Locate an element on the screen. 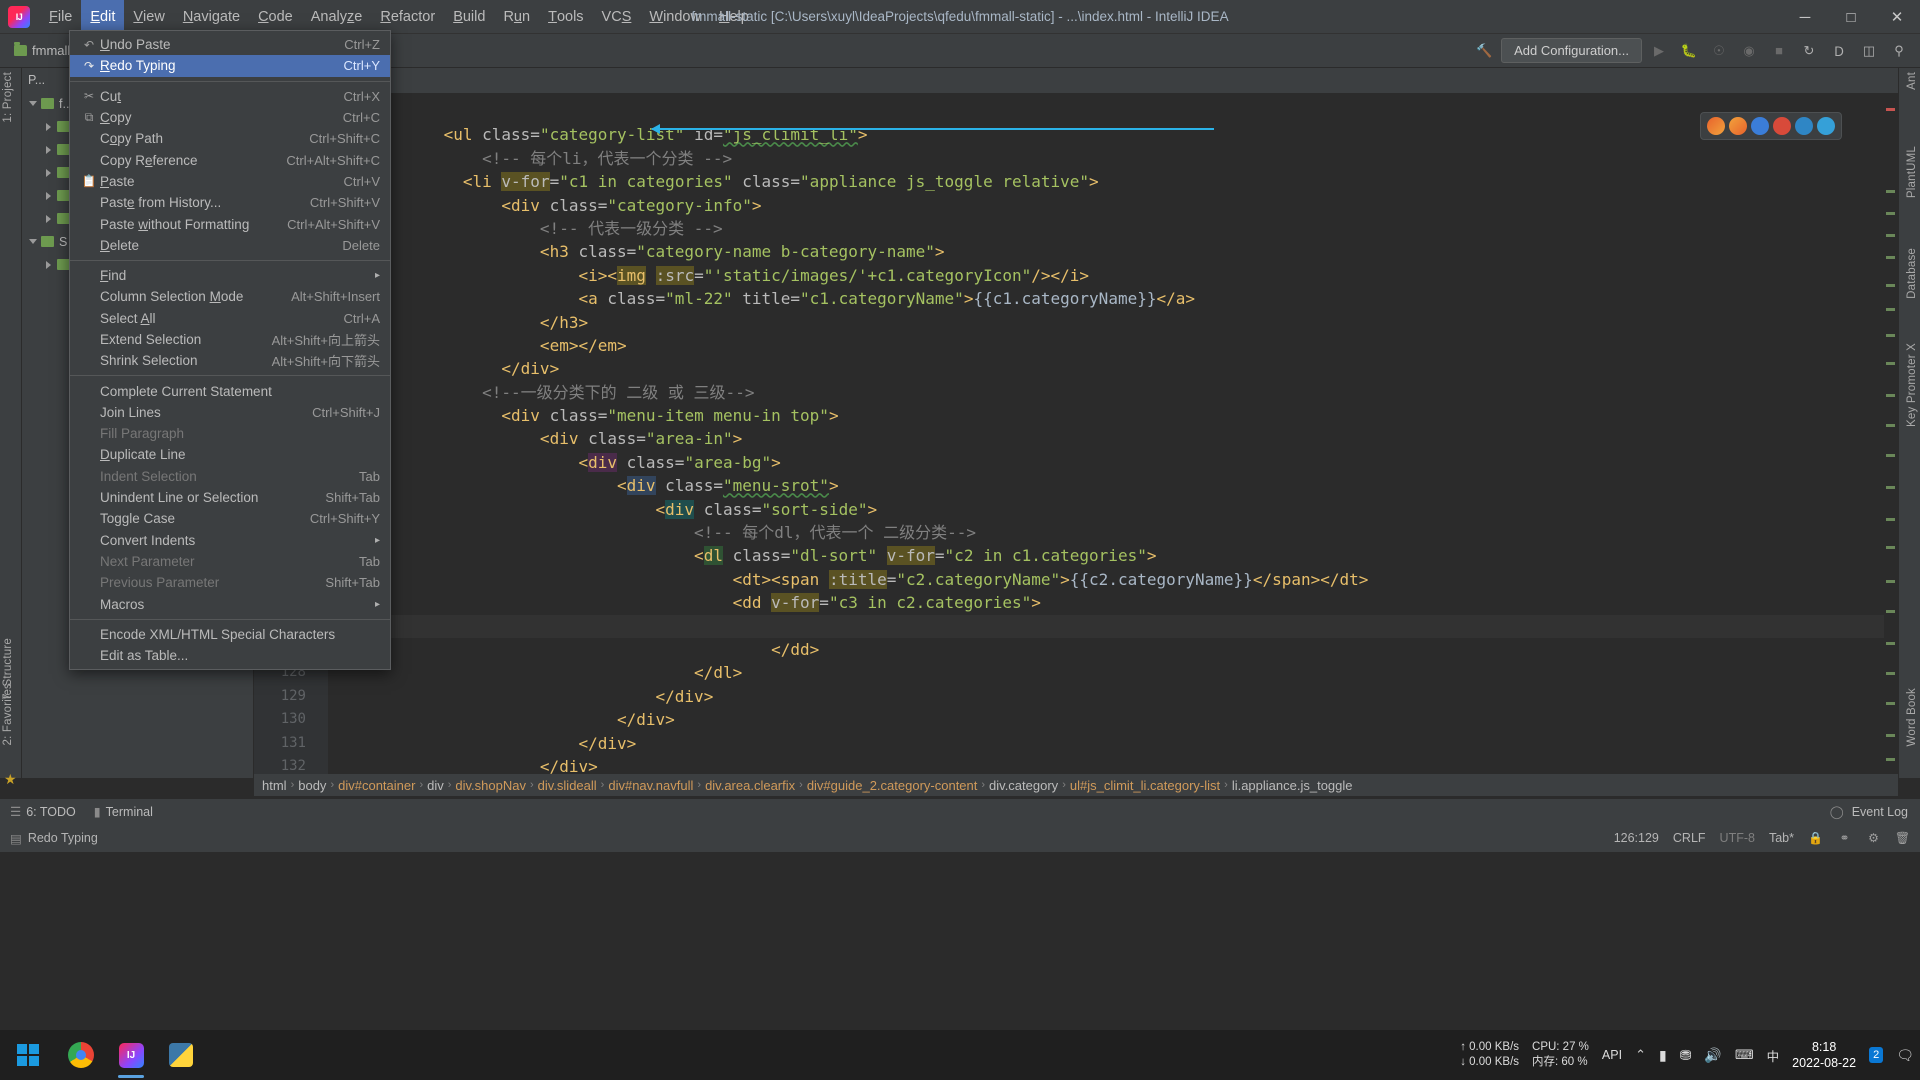 The height and width of the screenshot is (1080, 1920). stop-icon: ■ is located at coordinates (1779, 51).